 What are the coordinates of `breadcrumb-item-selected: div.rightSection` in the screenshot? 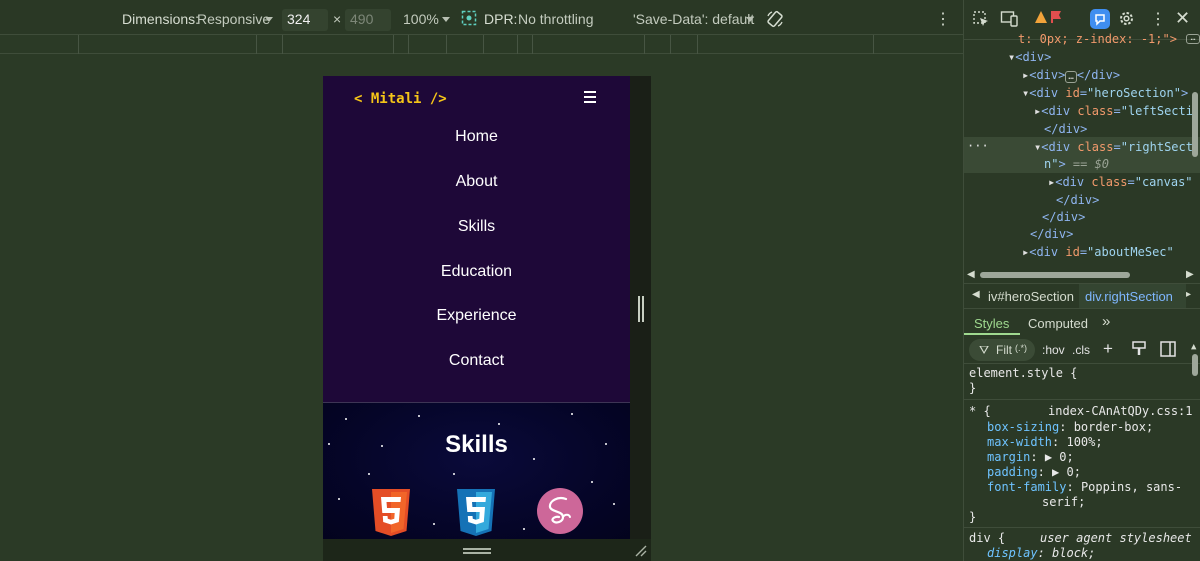 It's located at (1129, 296).